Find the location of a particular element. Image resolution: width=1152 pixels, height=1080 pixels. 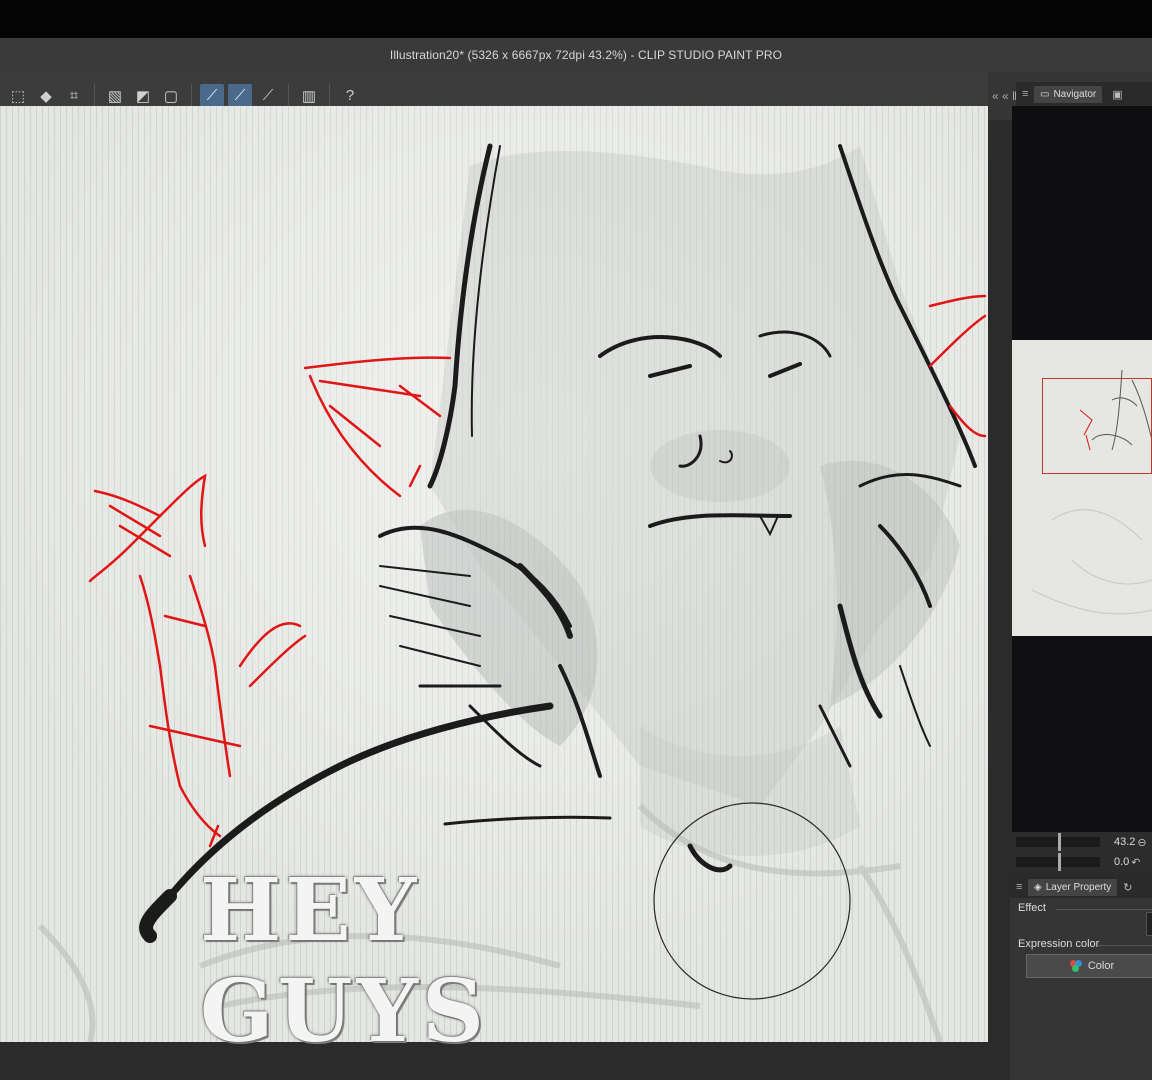

rotation-slider is located at coordinates (1058, 862).